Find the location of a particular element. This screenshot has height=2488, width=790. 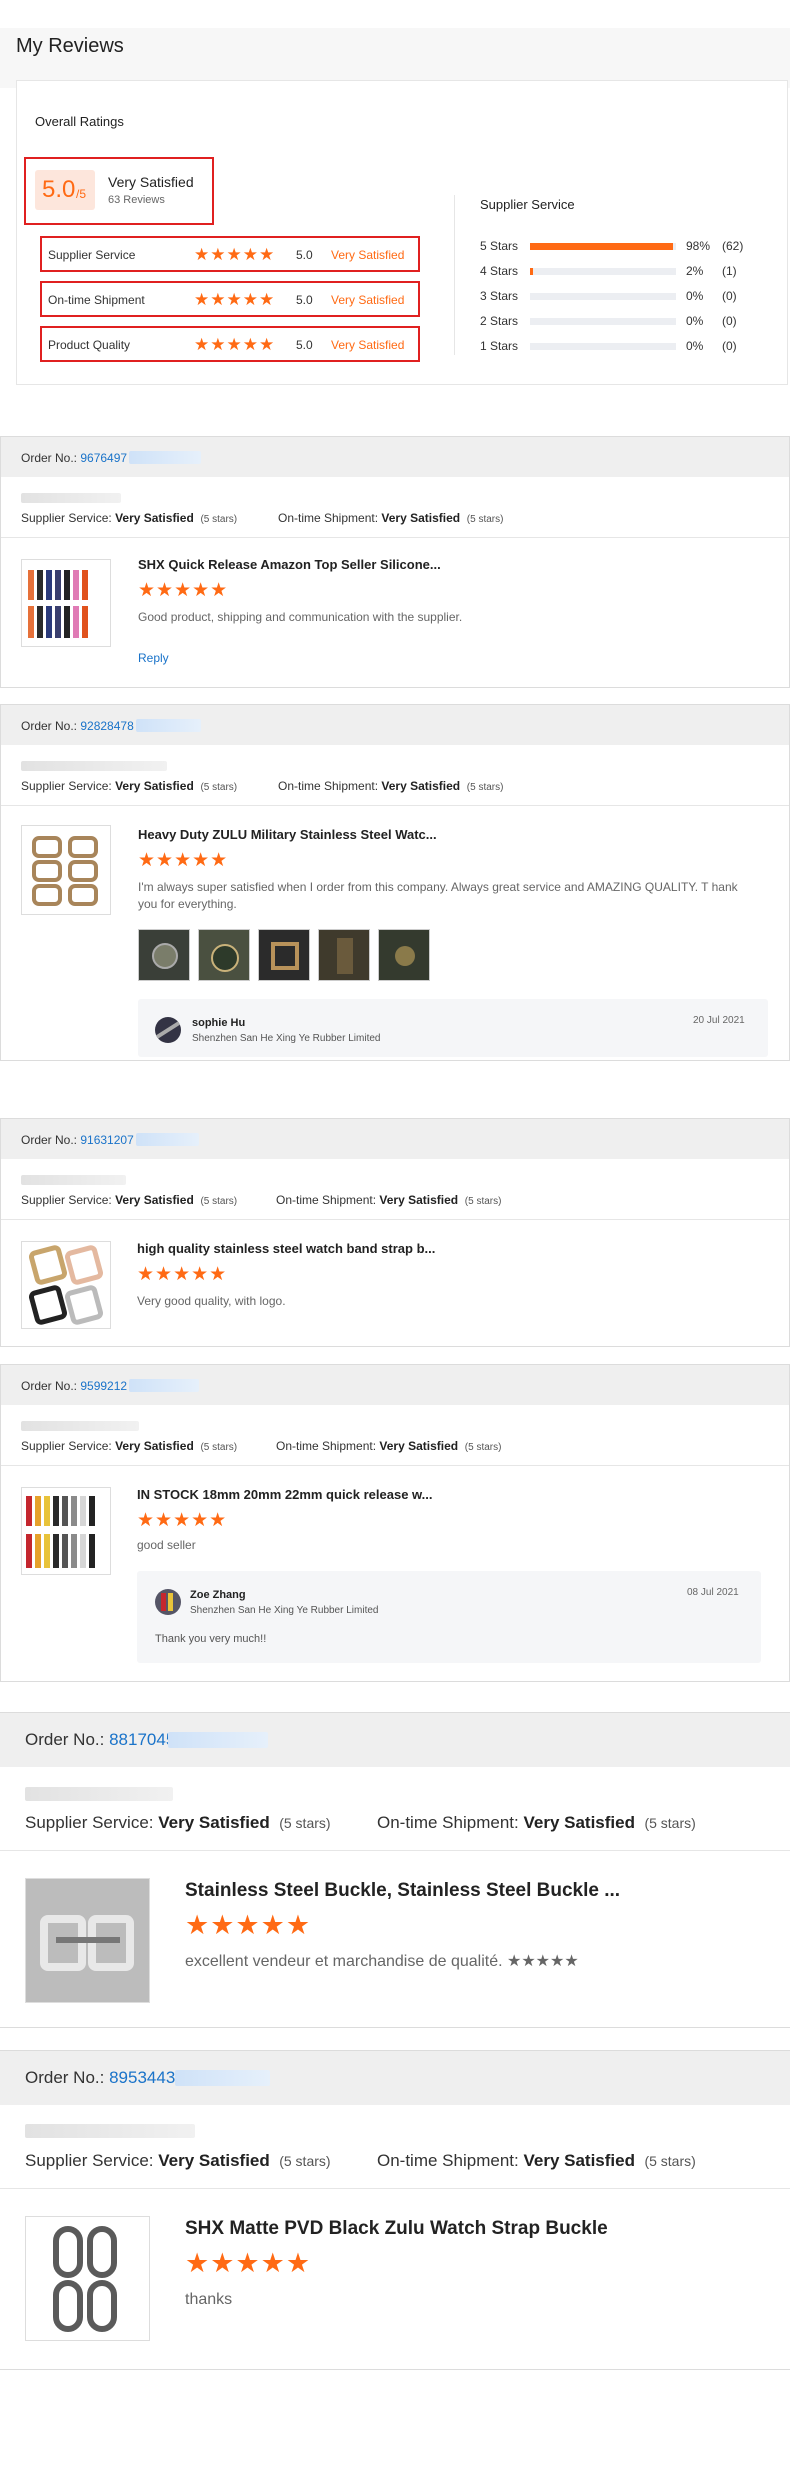

distribution-count: (0) is located at coordinates (729, 296).